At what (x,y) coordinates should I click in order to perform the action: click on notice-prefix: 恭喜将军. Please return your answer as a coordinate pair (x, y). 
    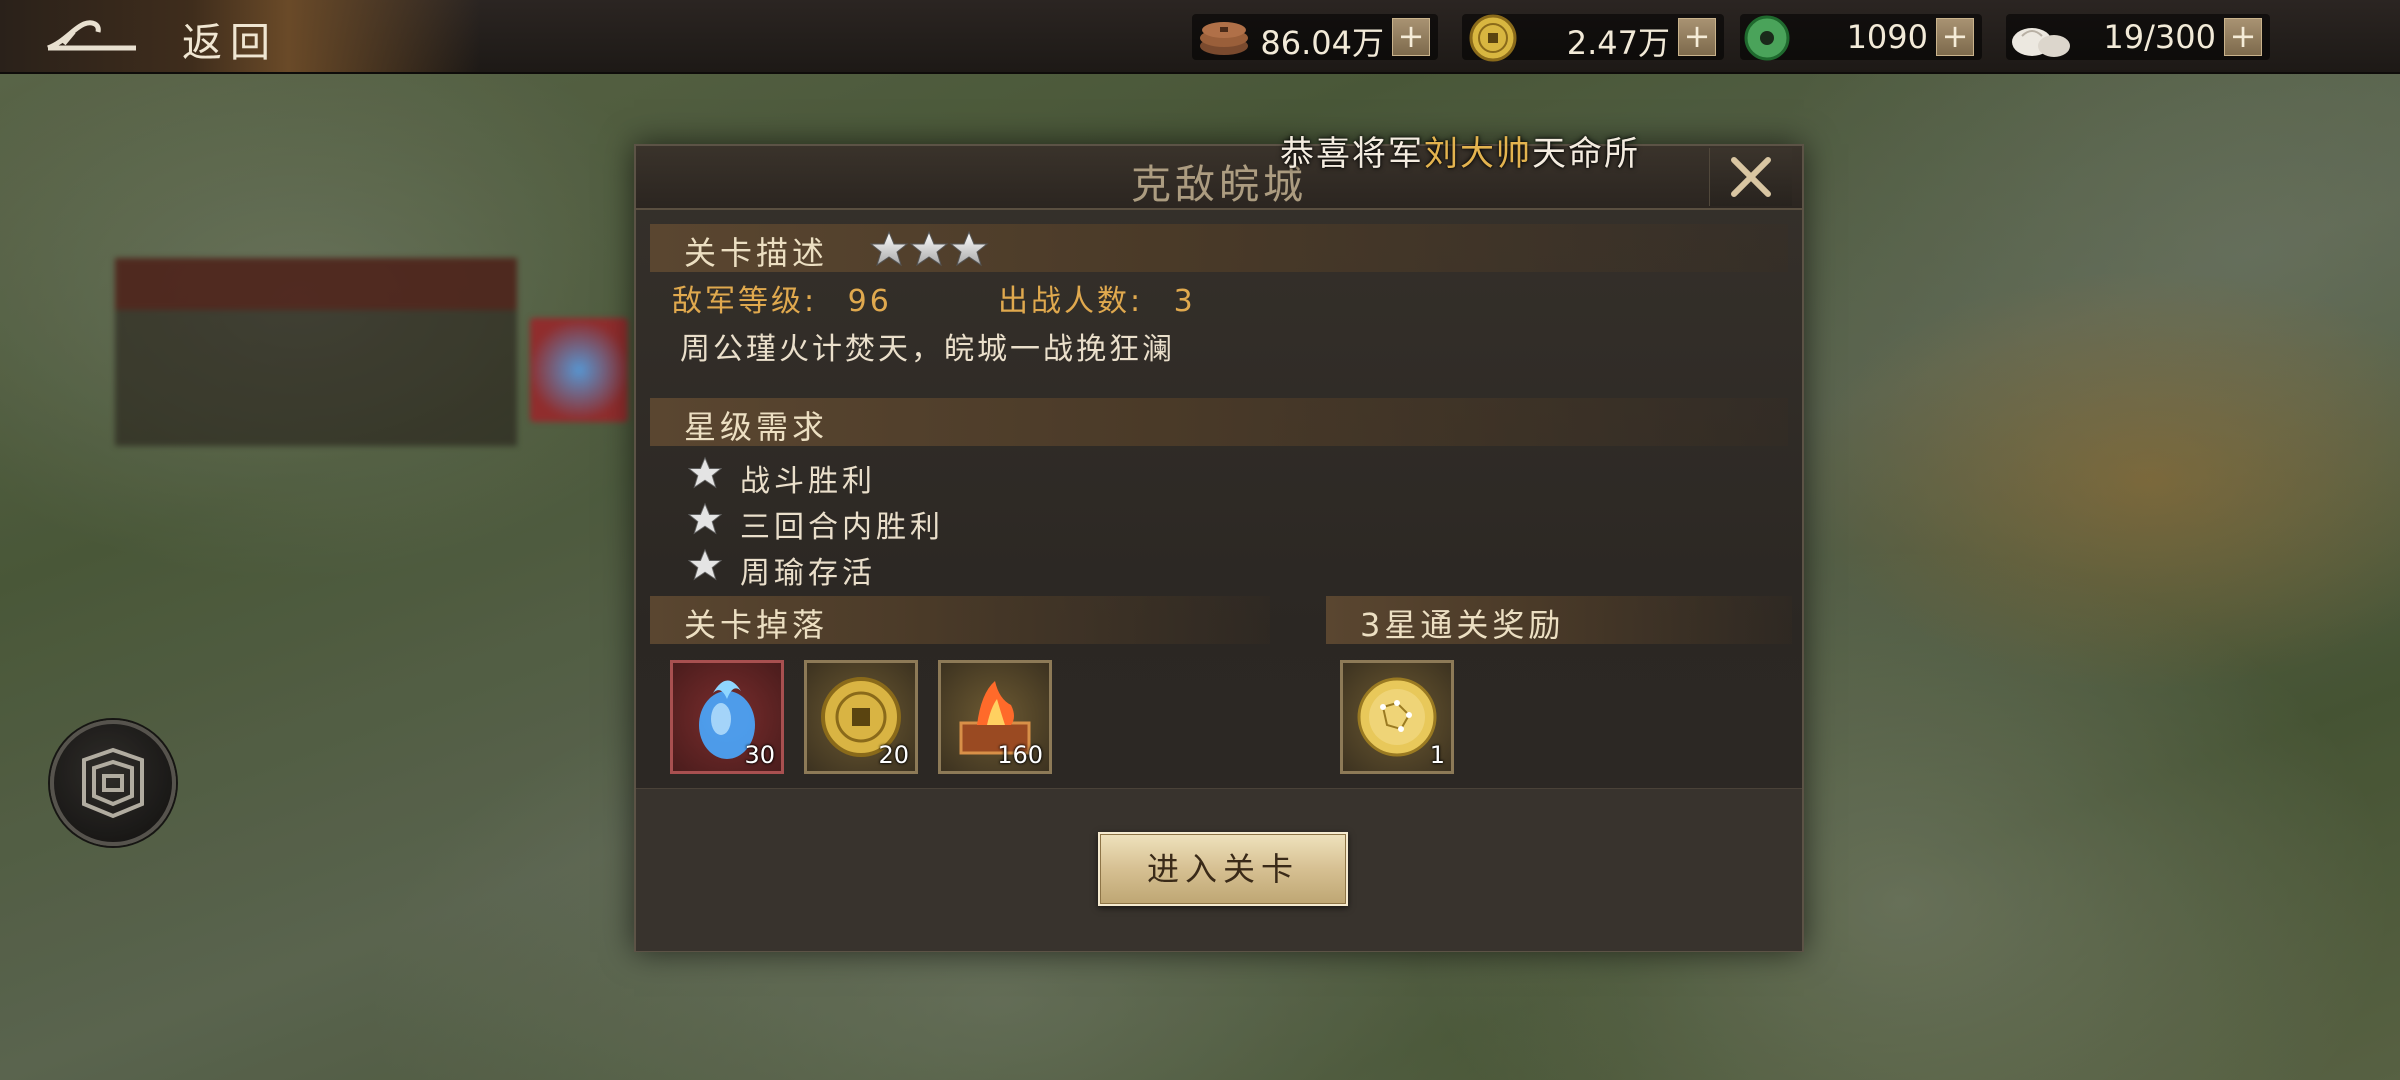
    Looking at the image, I should click on (1352, 154).